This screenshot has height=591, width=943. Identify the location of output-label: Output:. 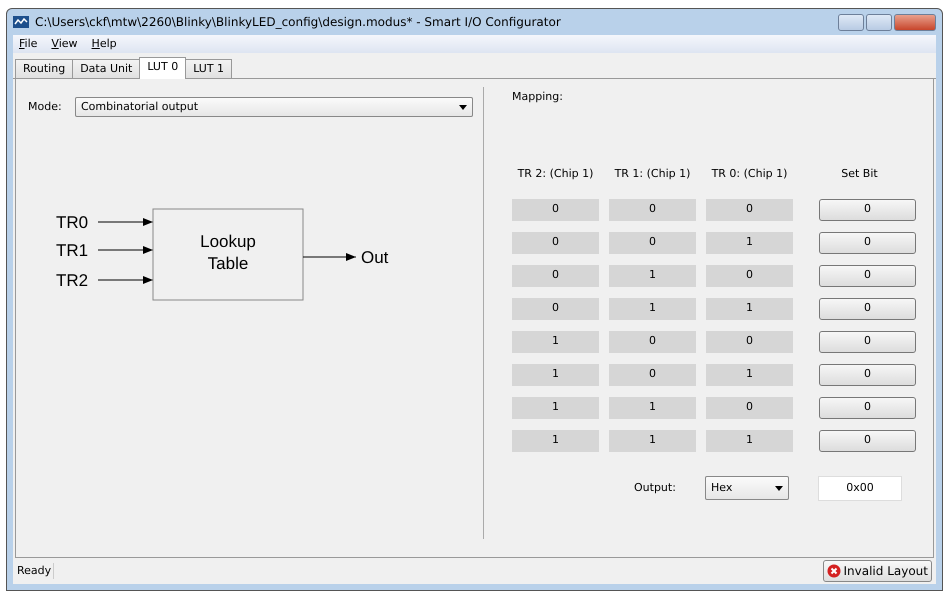
(655, 488).